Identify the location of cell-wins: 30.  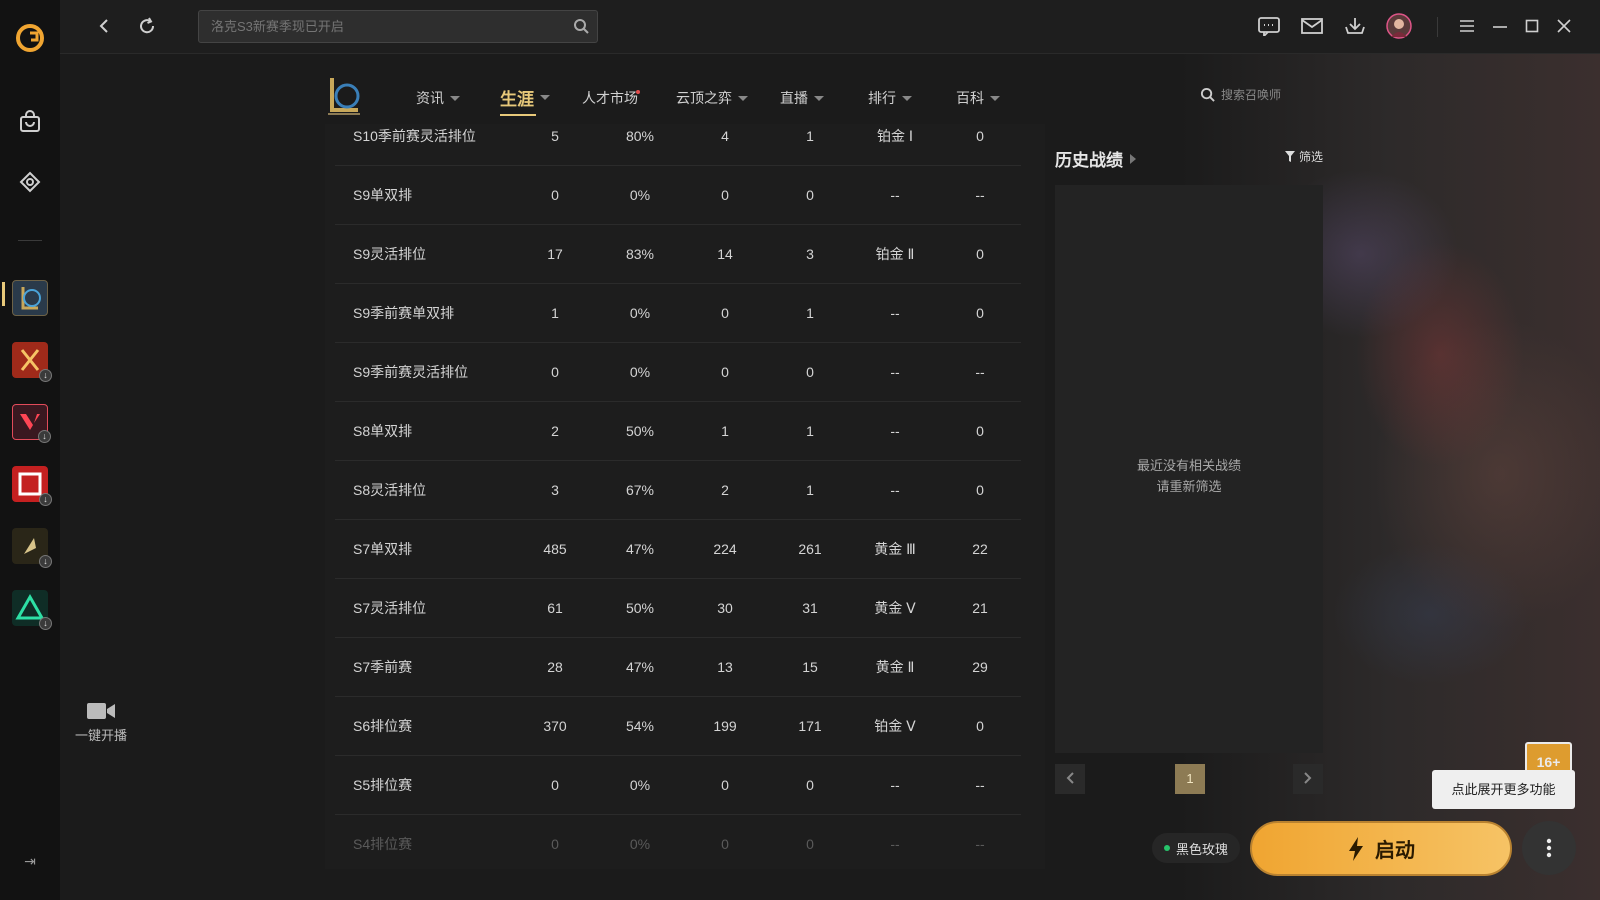
(725, 607).